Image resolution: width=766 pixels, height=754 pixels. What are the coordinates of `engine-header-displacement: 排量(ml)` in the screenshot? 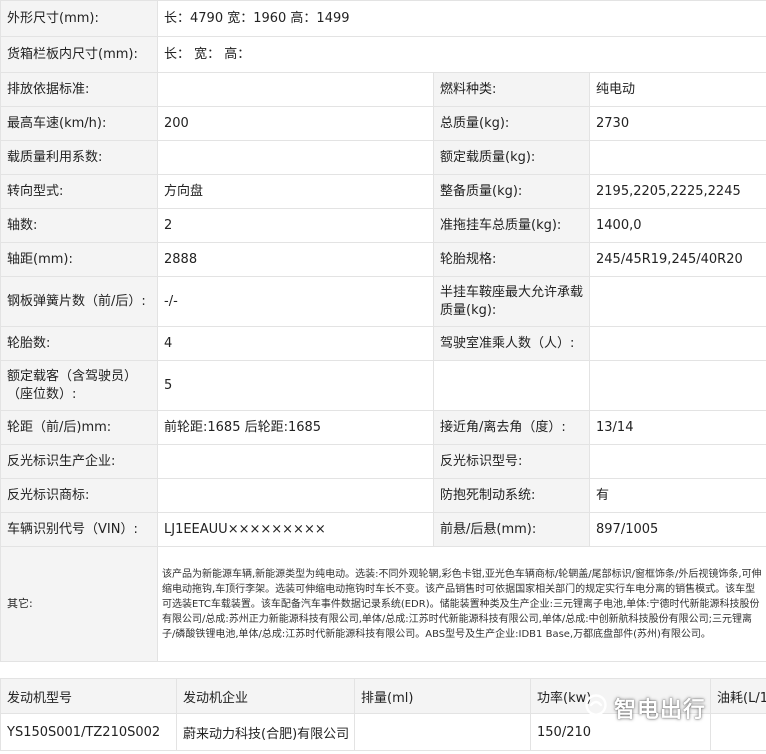 It's located at (442, 696).